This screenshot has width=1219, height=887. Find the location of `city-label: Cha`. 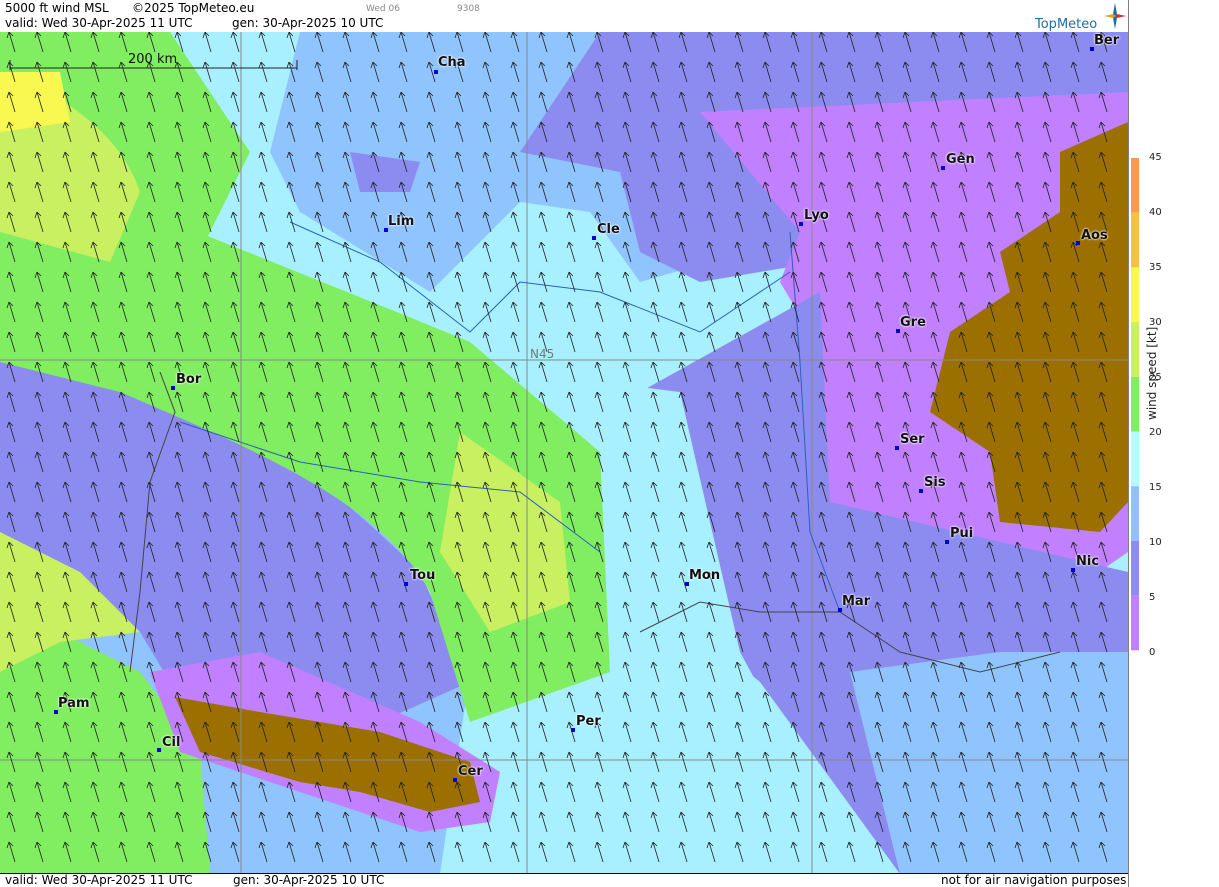

city-label: Cha is located at coordinates (452, 62).